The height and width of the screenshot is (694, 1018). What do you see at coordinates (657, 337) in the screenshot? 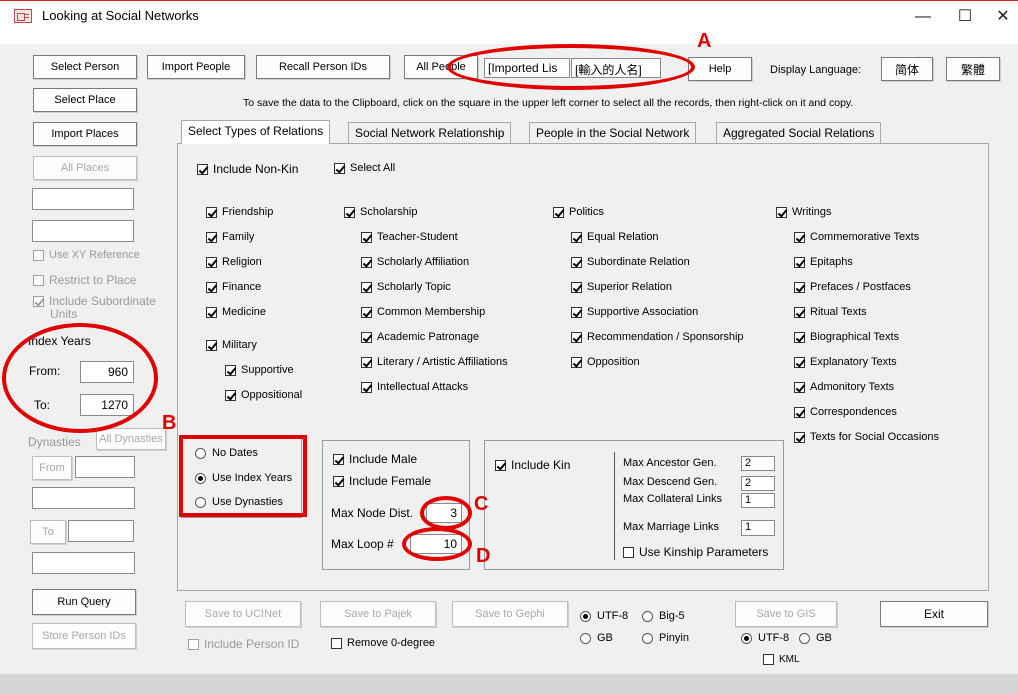
I see `recommendation-sponsorship-checkbox: Recommendation / Sponsorship` at bounding box center [657, 337].